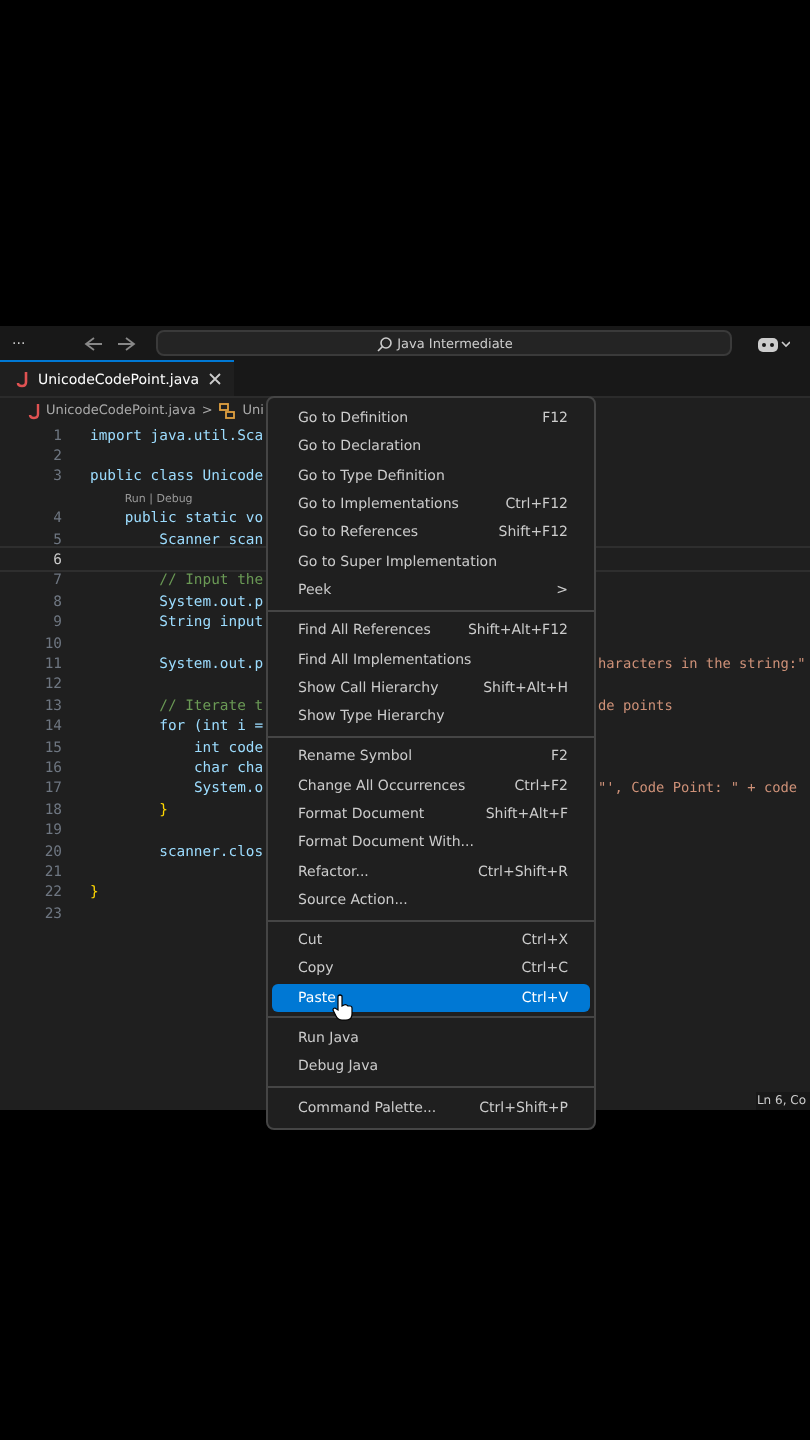  Describe the element at coordinates (343, 1007) in the screenshot. I see `hand-cursor-icon` at that location.